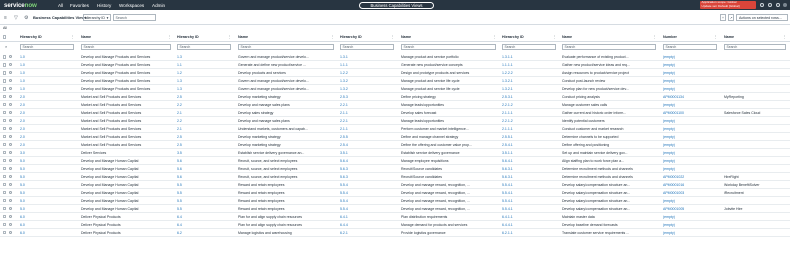 The image size is (790, 257). Describe the element at coordinates (97, 17) in the screenshot. I see `search-field-select: Hierarchy ID ▼` at that location.